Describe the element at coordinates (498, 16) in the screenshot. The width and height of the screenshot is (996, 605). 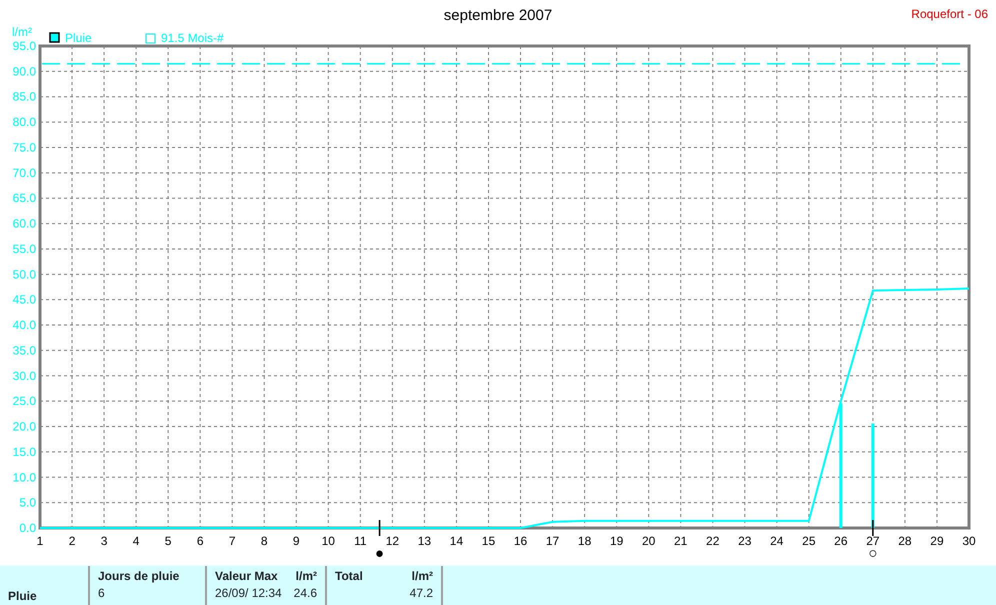
I see `chart-title: septembre 2007` at that location.